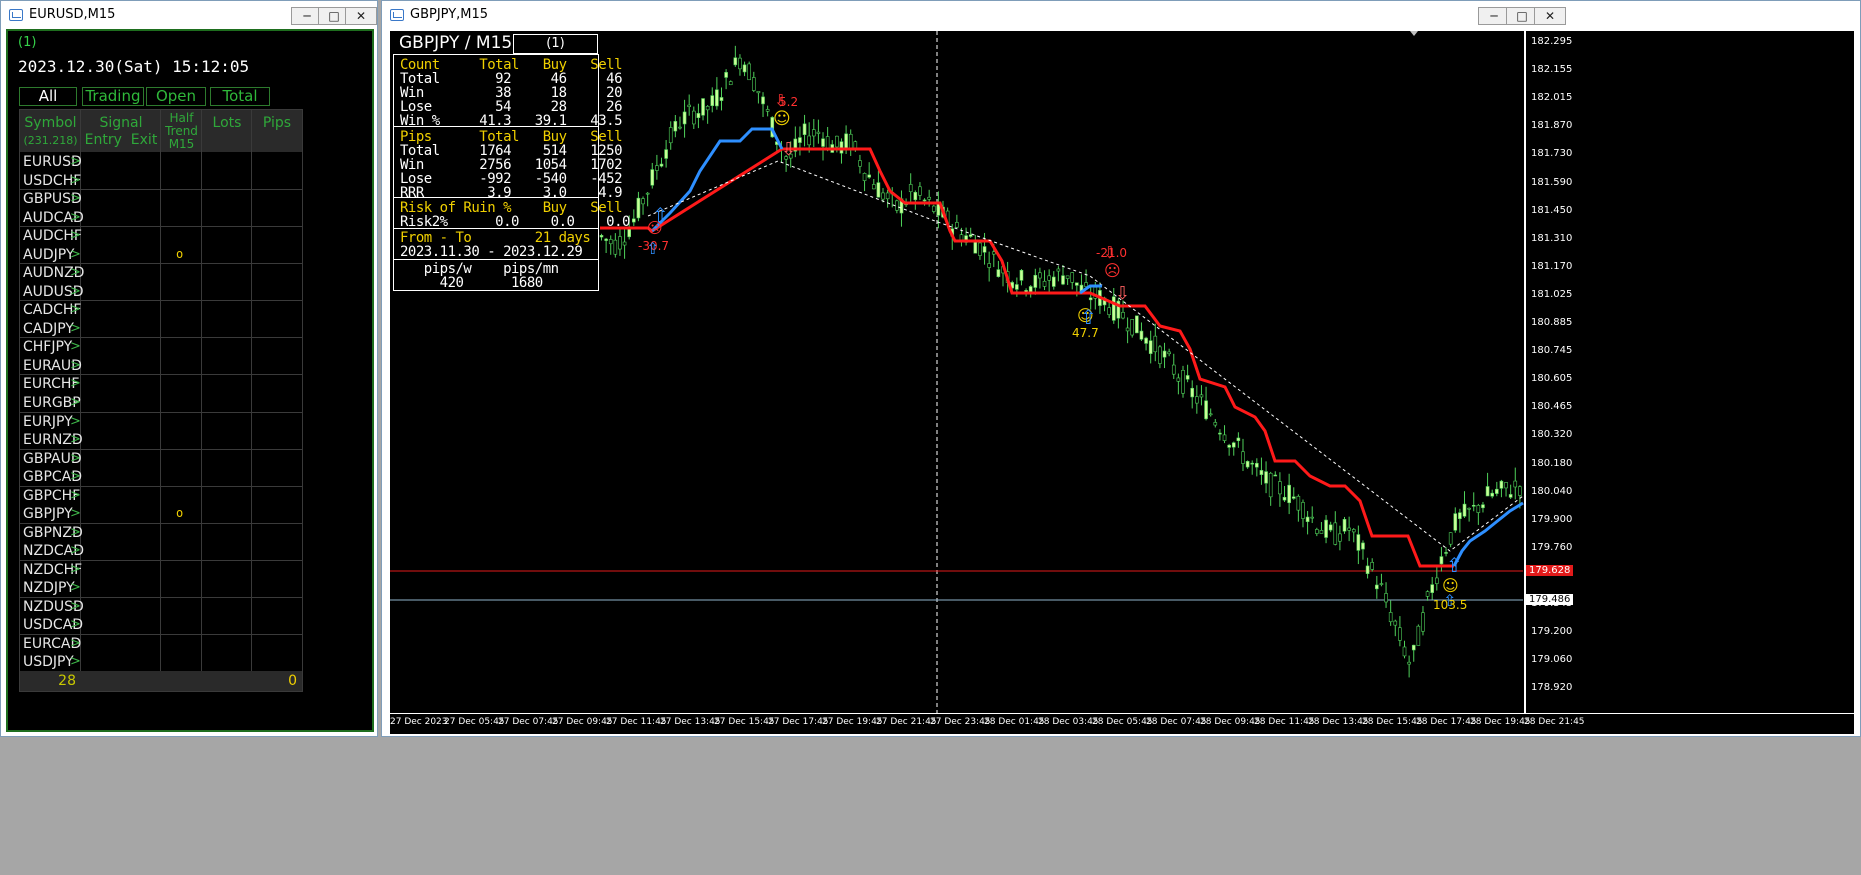 The width and height of the screenshot is (1861, 875). What do you see at coordinates (48, 255) in the screenshot?
I see `symbol-audjpy: AUDJPY` at bounding box center [48, 255].